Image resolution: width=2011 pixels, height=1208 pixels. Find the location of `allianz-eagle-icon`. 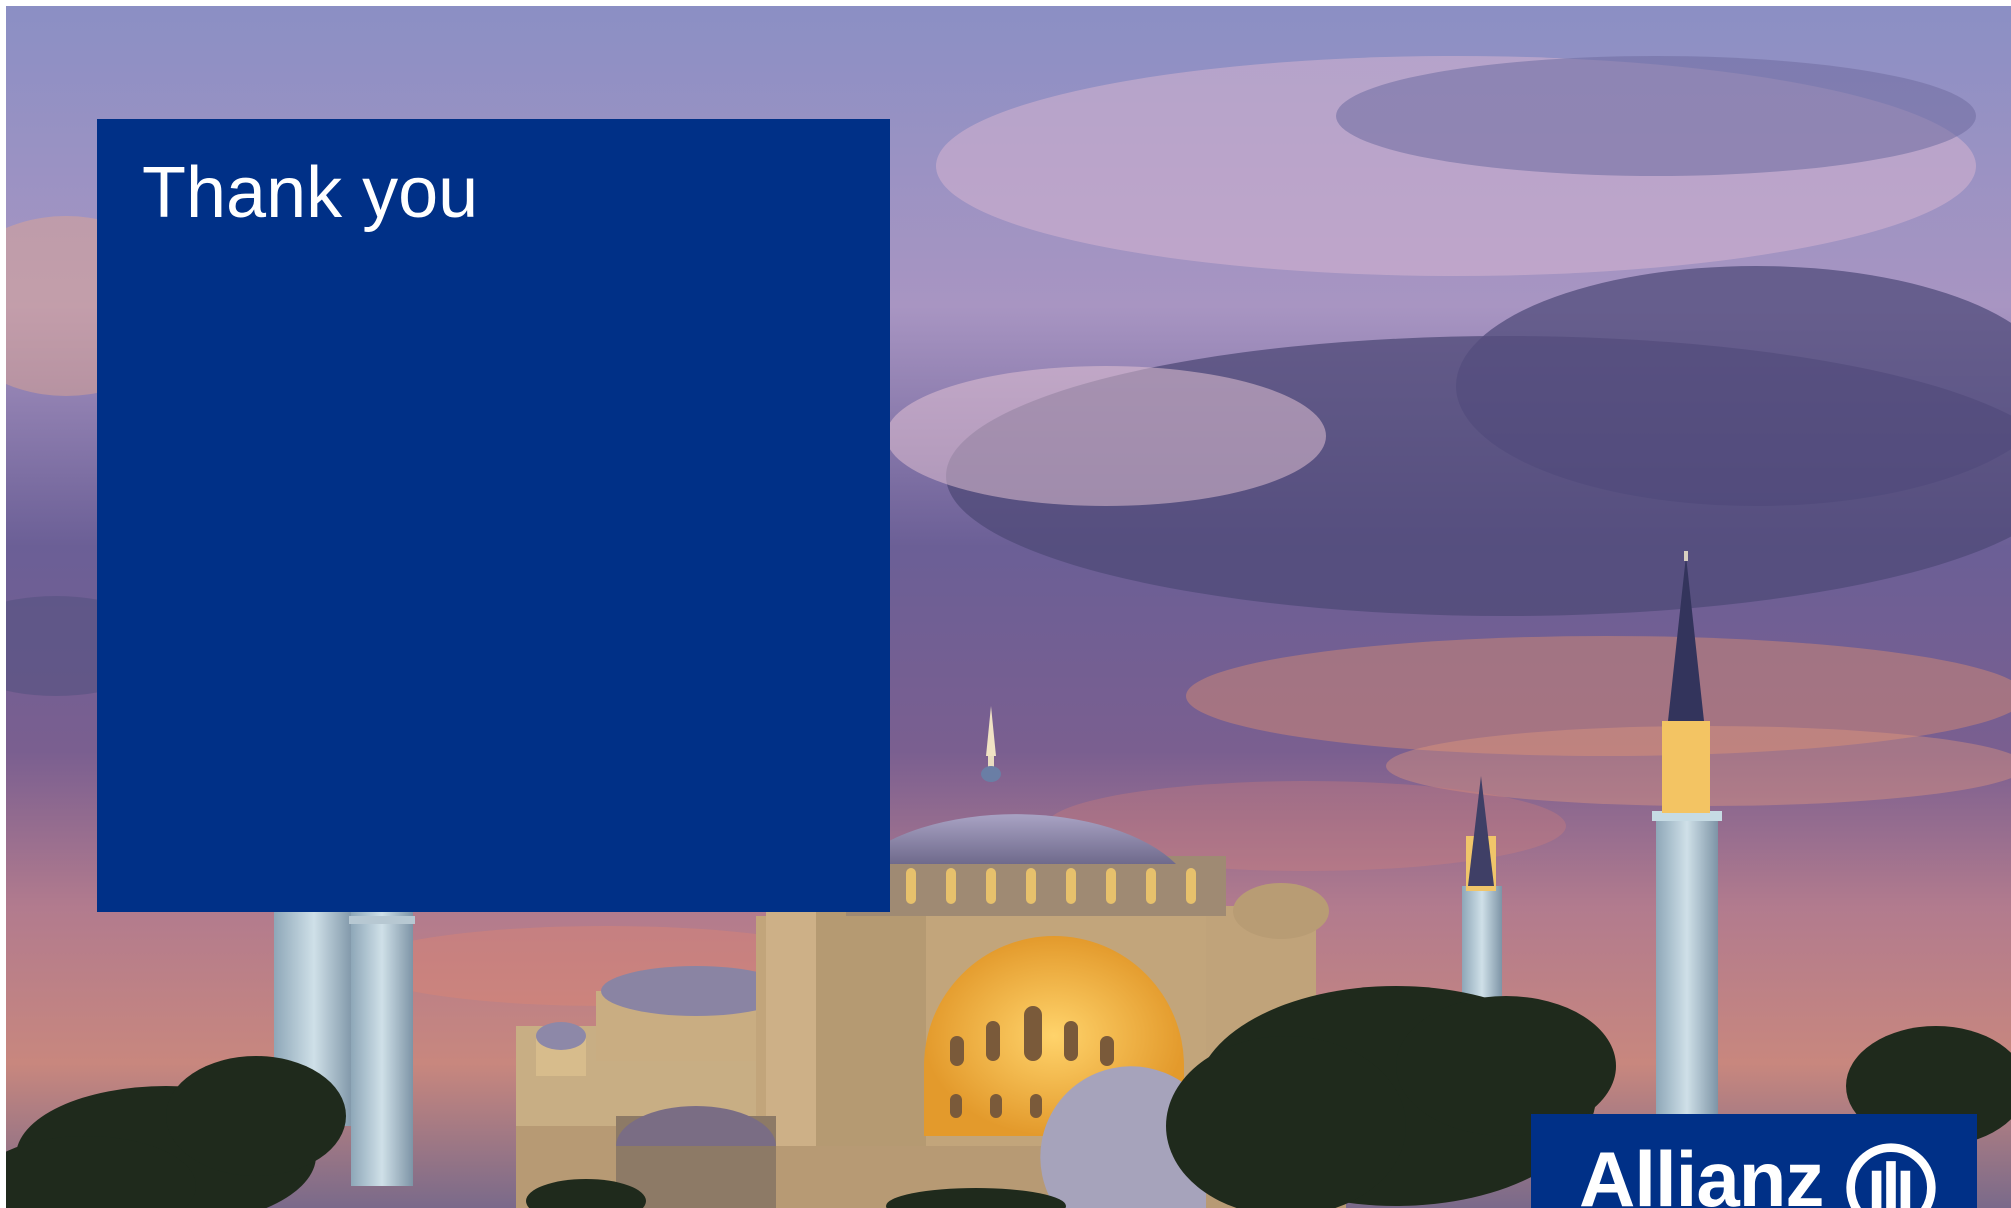

allianz-eagle-icon is located at coordinates (1891, 1175).